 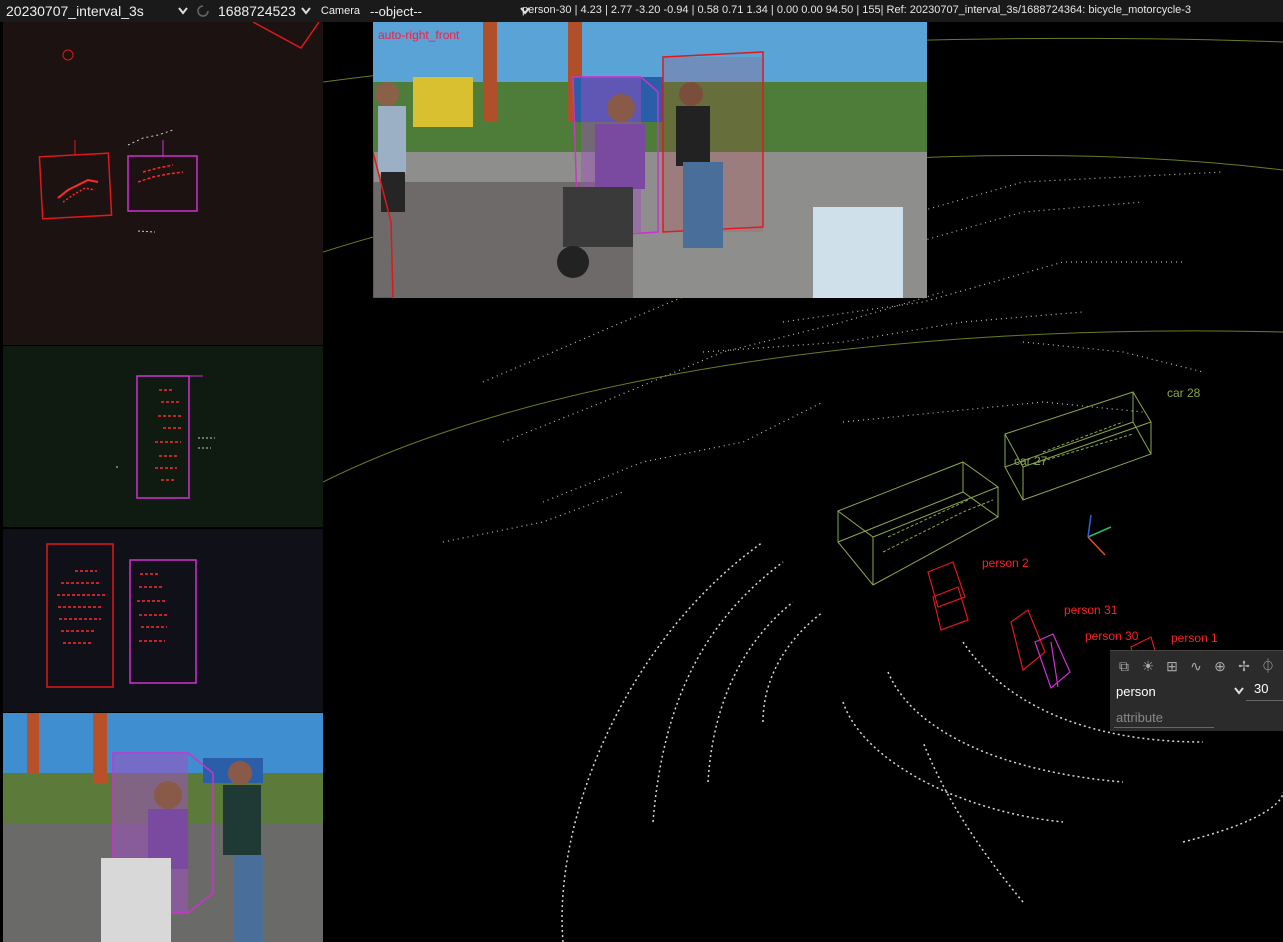 I want to click on object-label-person-30: person 30, so click(x=1111, y=636).